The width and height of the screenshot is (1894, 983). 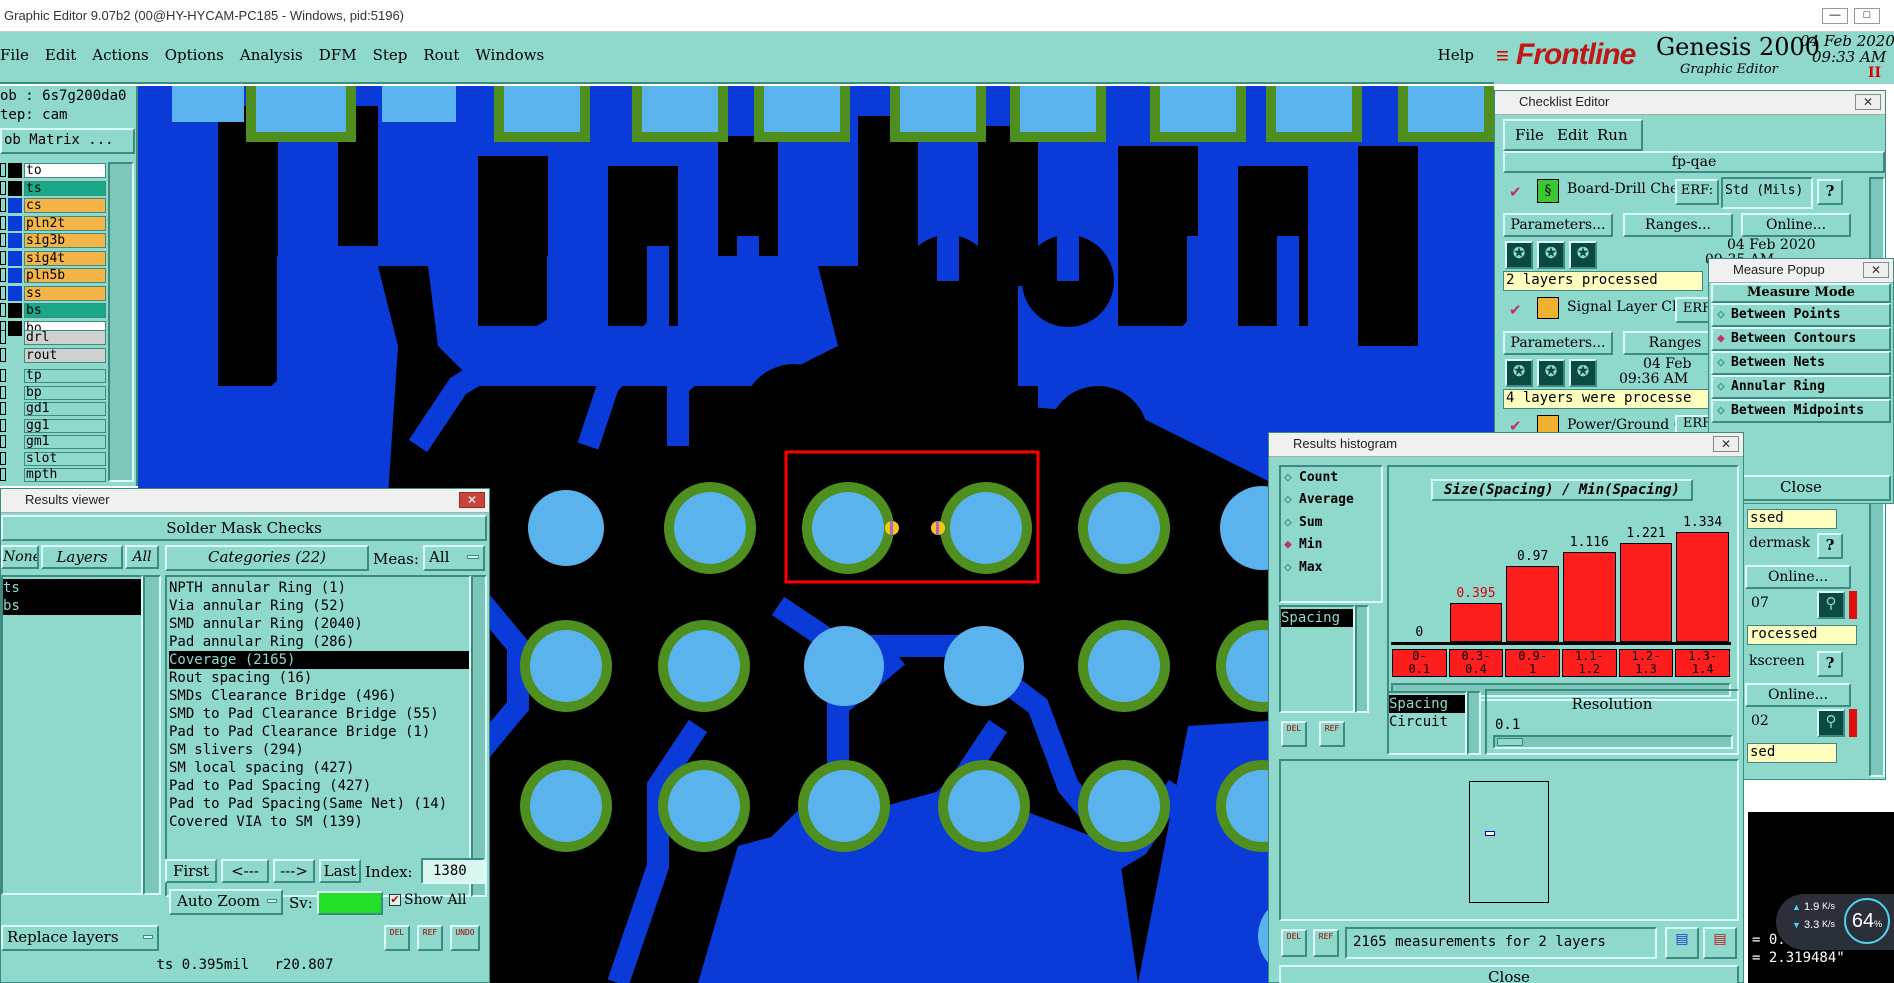 I want to click on first-result-button: First, so click(x=191, y=871).